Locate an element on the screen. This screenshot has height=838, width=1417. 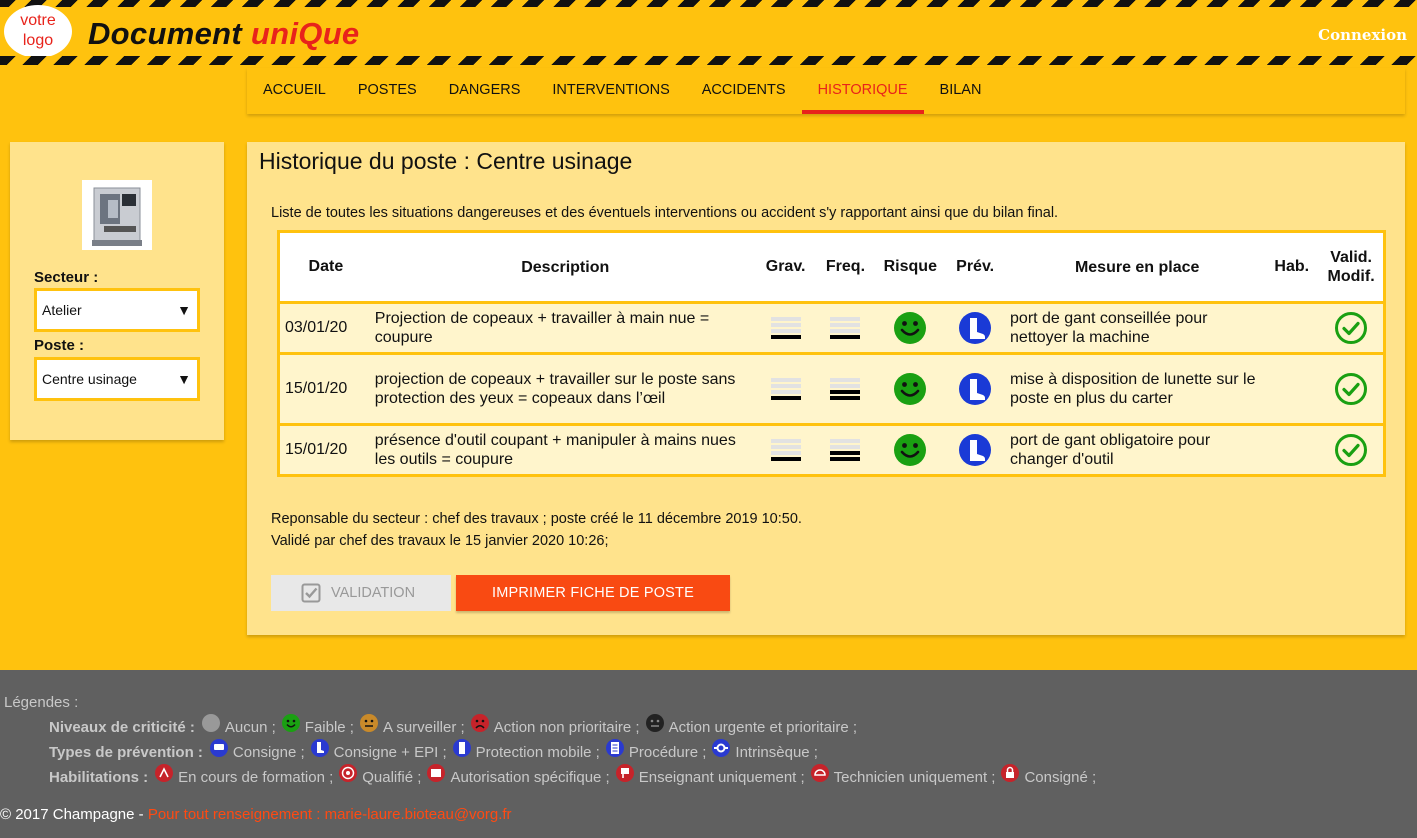
speech-bubble-icon is located at coordinates (218, 748).